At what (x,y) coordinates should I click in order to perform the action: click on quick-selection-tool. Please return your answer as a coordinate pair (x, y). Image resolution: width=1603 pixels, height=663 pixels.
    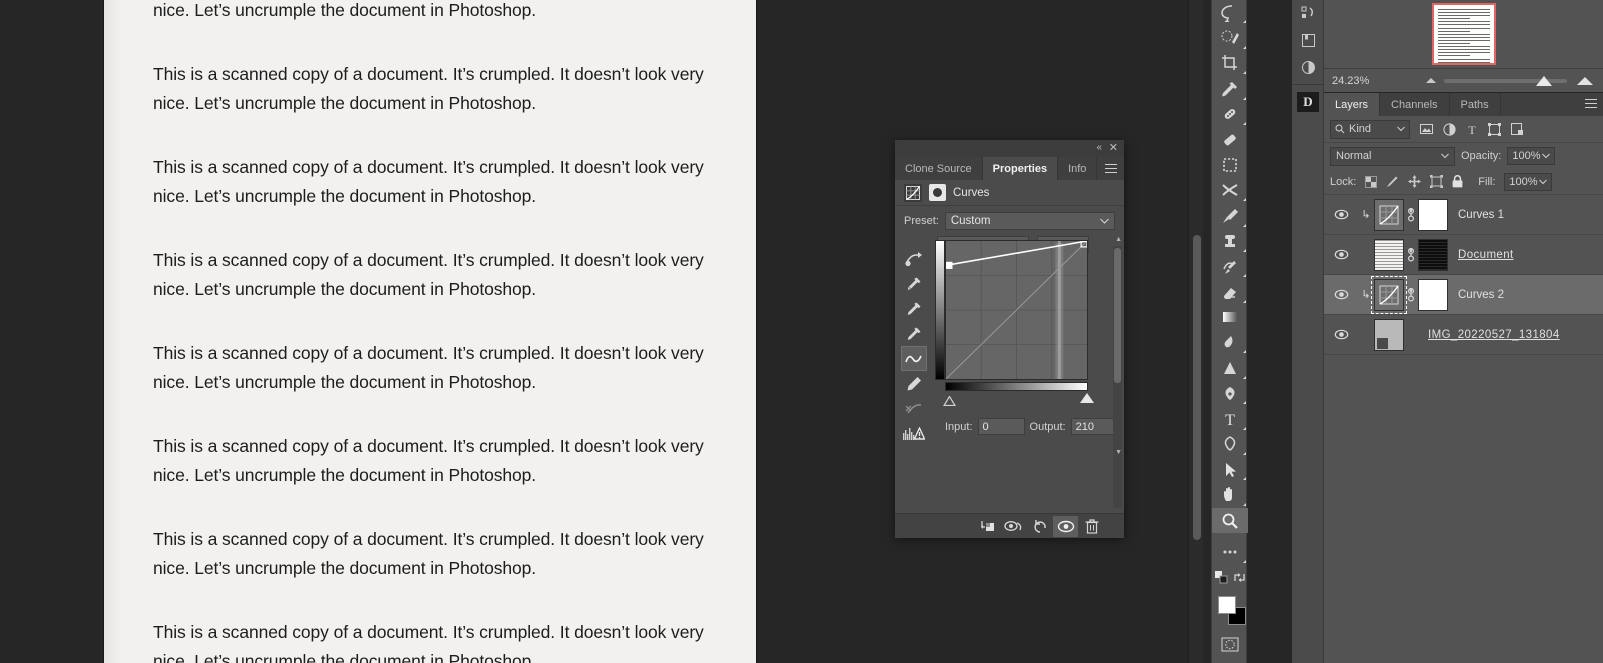
    Looking at the image, I should click on (1230, 37).